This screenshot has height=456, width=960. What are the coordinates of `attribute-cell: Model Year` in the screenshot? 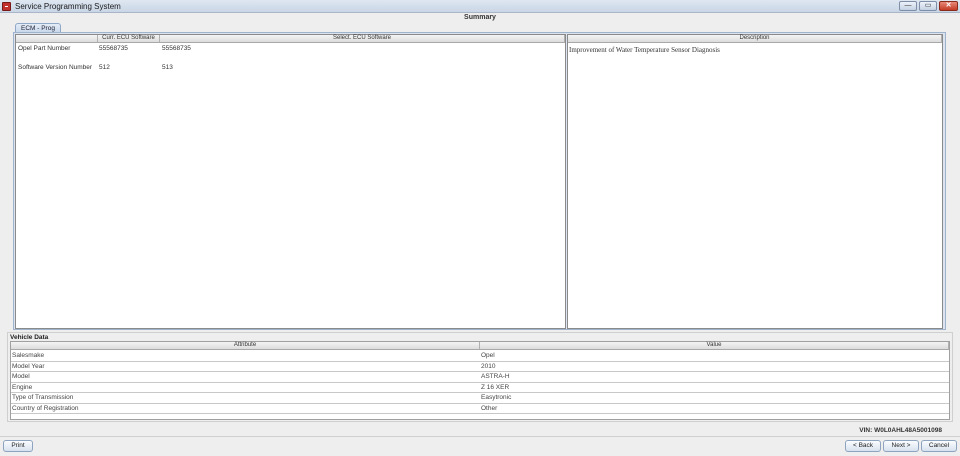 It's located at (28, 366).